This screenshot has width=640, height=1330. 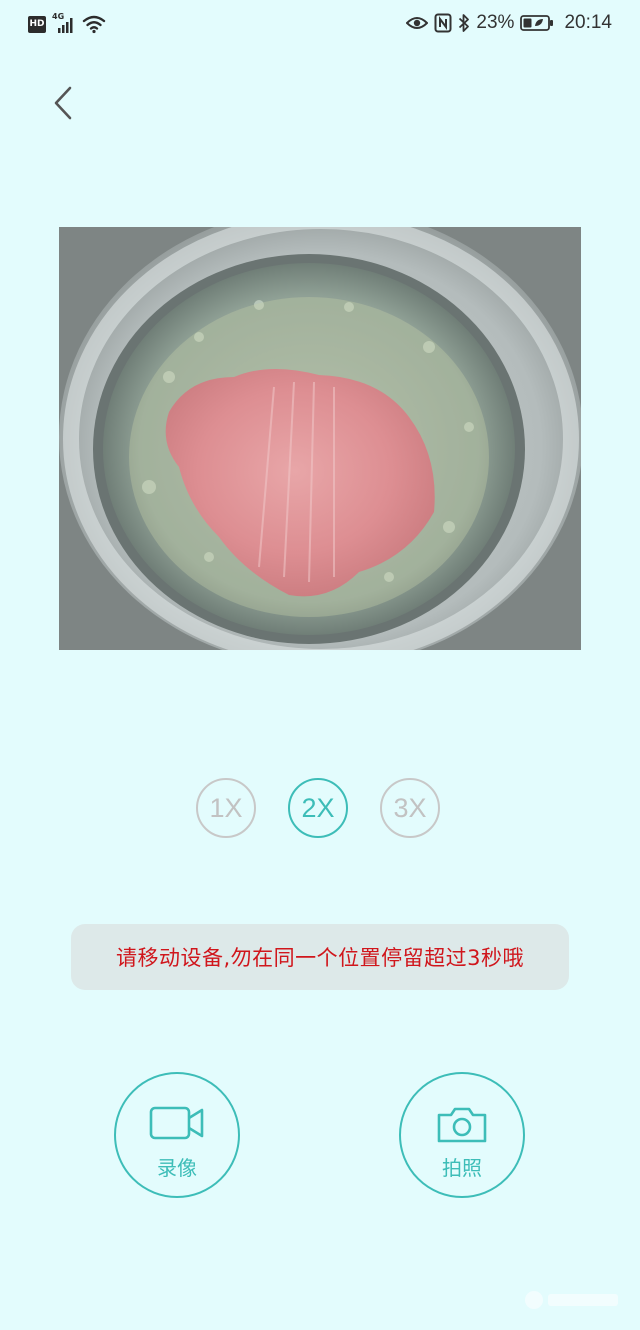 I want to click on zoom-1x-button: 1X, so click(x=226, y=808).